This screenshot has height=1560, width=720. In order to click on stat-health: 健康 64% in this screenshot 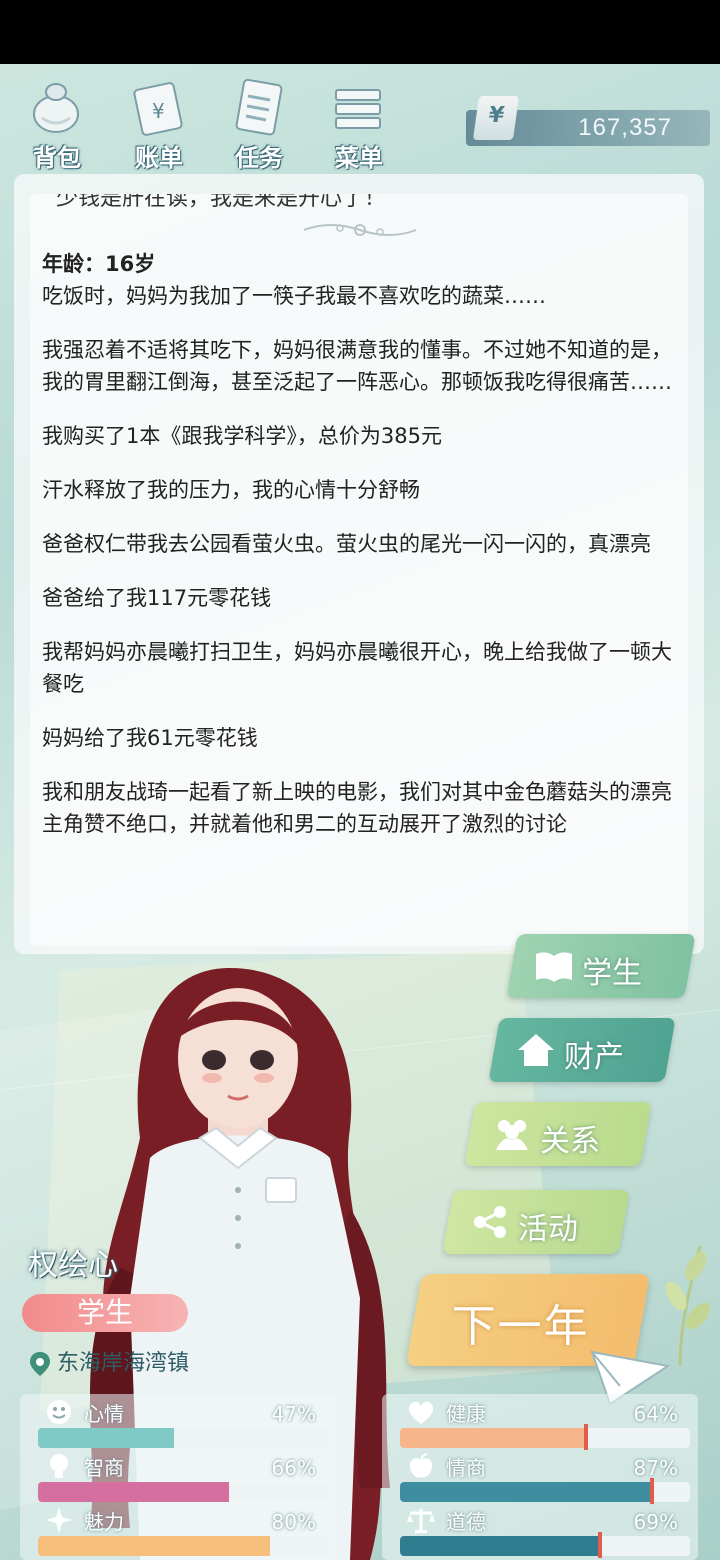, I will do `click(540, 1422)`.